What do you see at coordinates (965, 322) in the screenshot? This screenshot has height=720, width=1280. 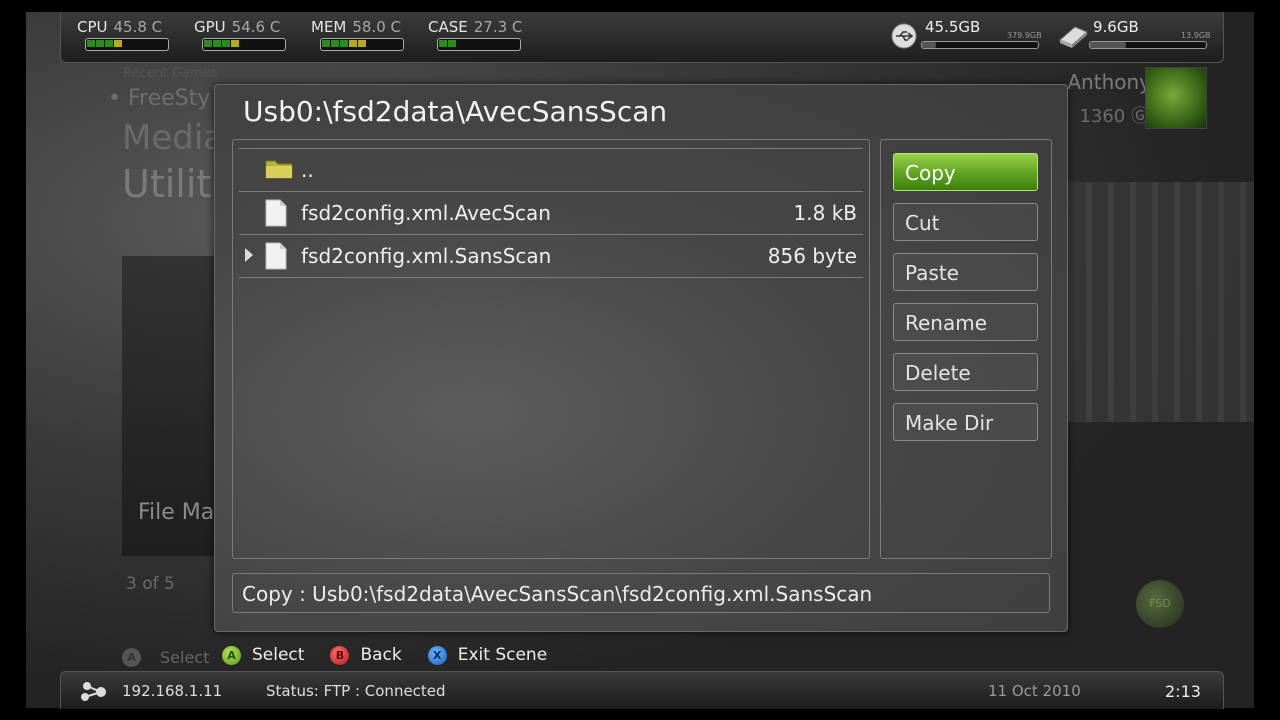 I see `rename-button: Rename` at bounding box center [965, 322].